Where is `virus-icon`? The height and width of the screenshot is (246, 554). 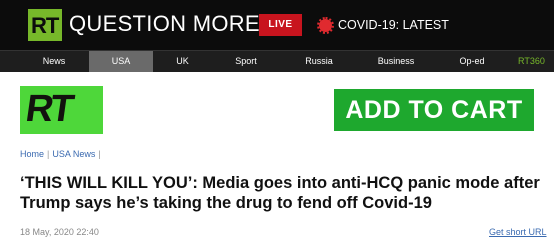 virus-icon is located at coordinates (325, 25).